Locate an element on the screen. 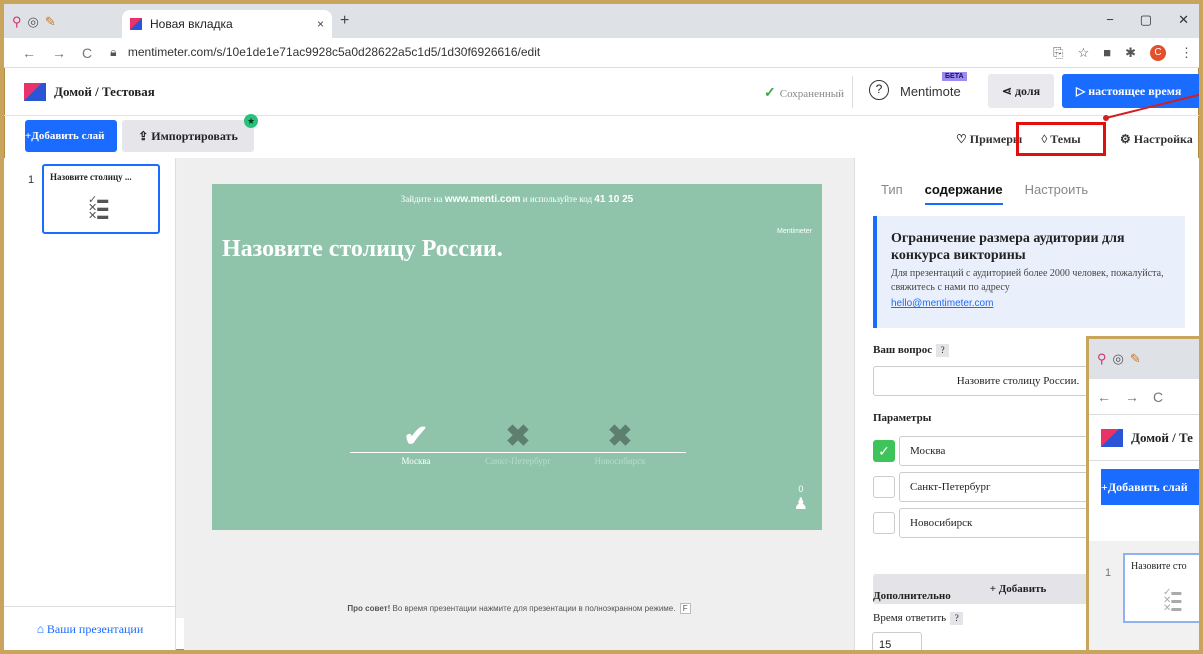  slide-number: 1 is located at coordinates (31, 180).